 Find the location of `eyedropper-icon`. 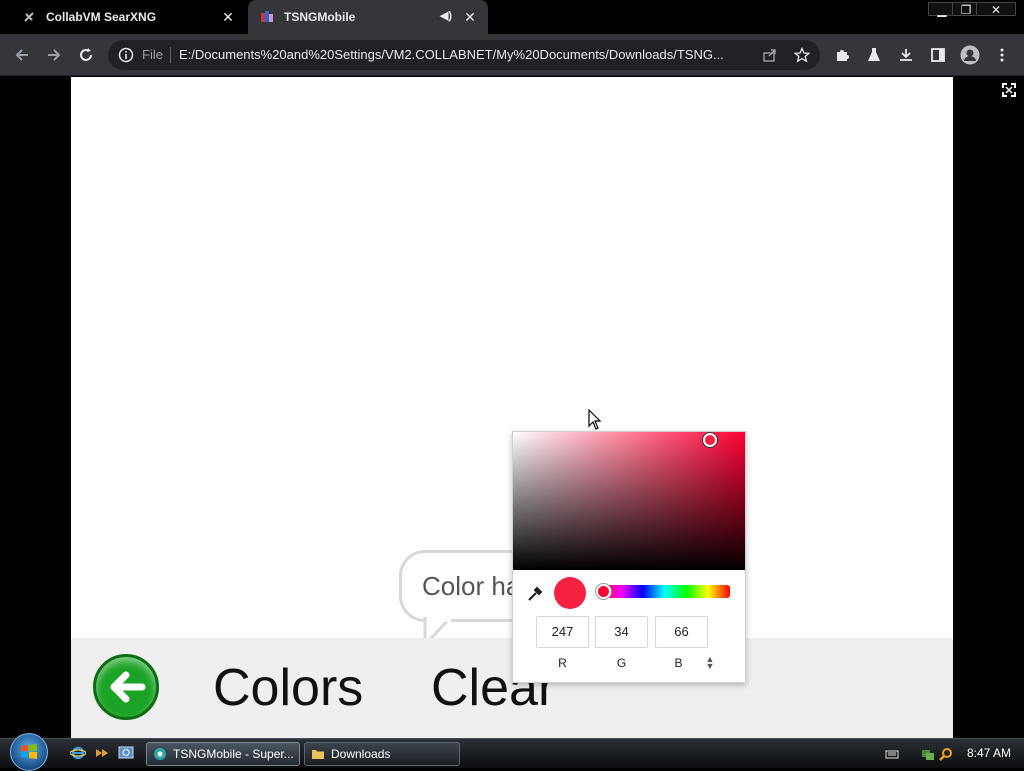

eyedropper-icon is located at coordinates (535, 594).